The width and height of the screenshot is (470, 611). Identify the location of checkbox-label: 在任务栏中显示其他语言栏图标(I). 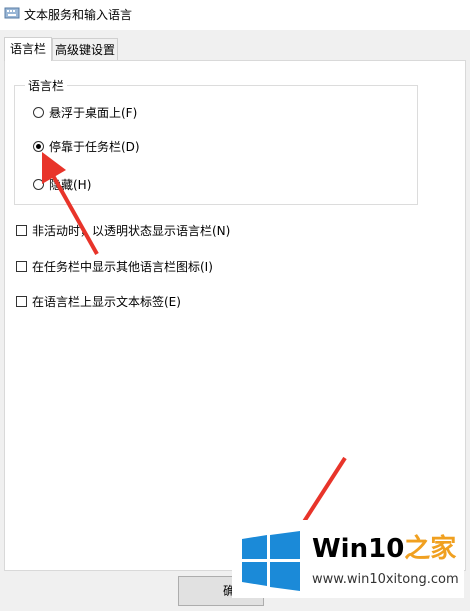
(122, 267).